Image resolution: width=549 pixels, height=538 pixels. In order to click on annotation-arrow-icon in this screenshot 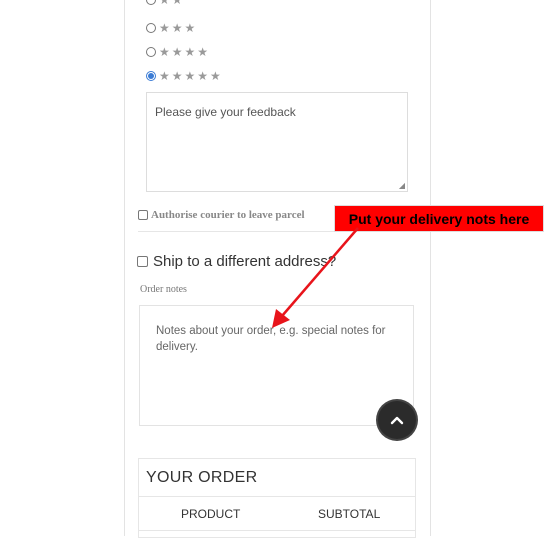, I will do `click(315, 277)`.